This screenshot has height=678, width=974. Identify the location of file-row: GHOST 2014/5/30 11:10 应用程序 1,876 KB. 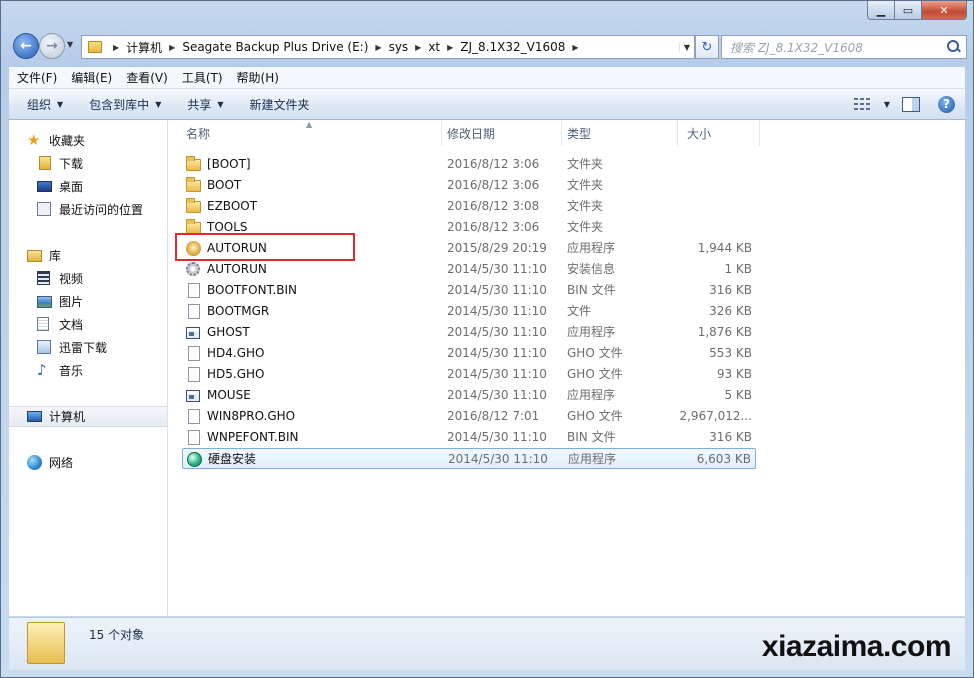
(469, 332).